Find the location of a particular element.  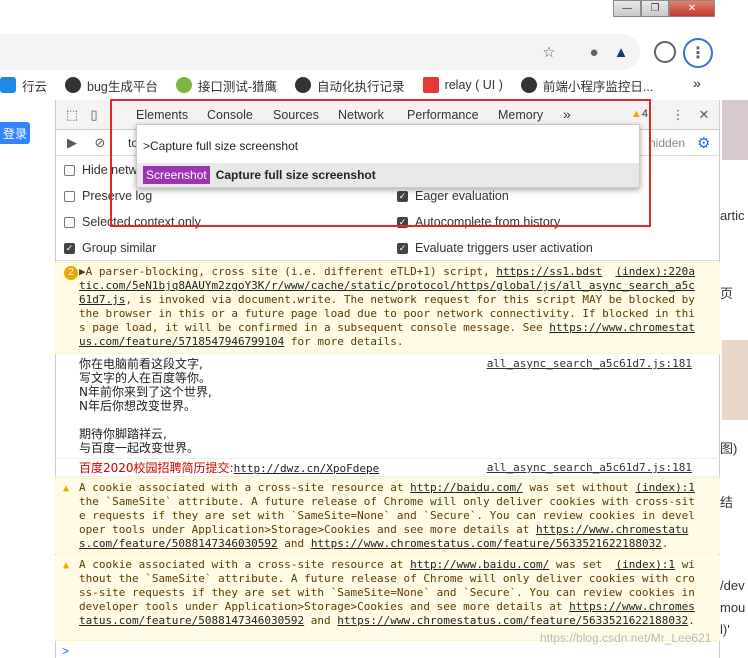

maximize-button: ❐ is located at coordinates (655, 8).